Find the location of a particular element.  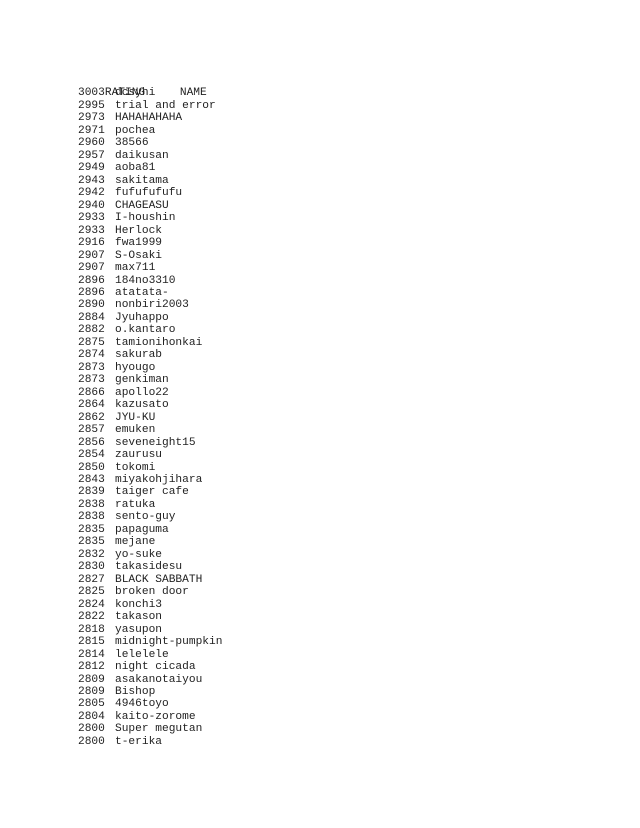

list-item: 2830 takasidesu is located at coordinates (150, 567).